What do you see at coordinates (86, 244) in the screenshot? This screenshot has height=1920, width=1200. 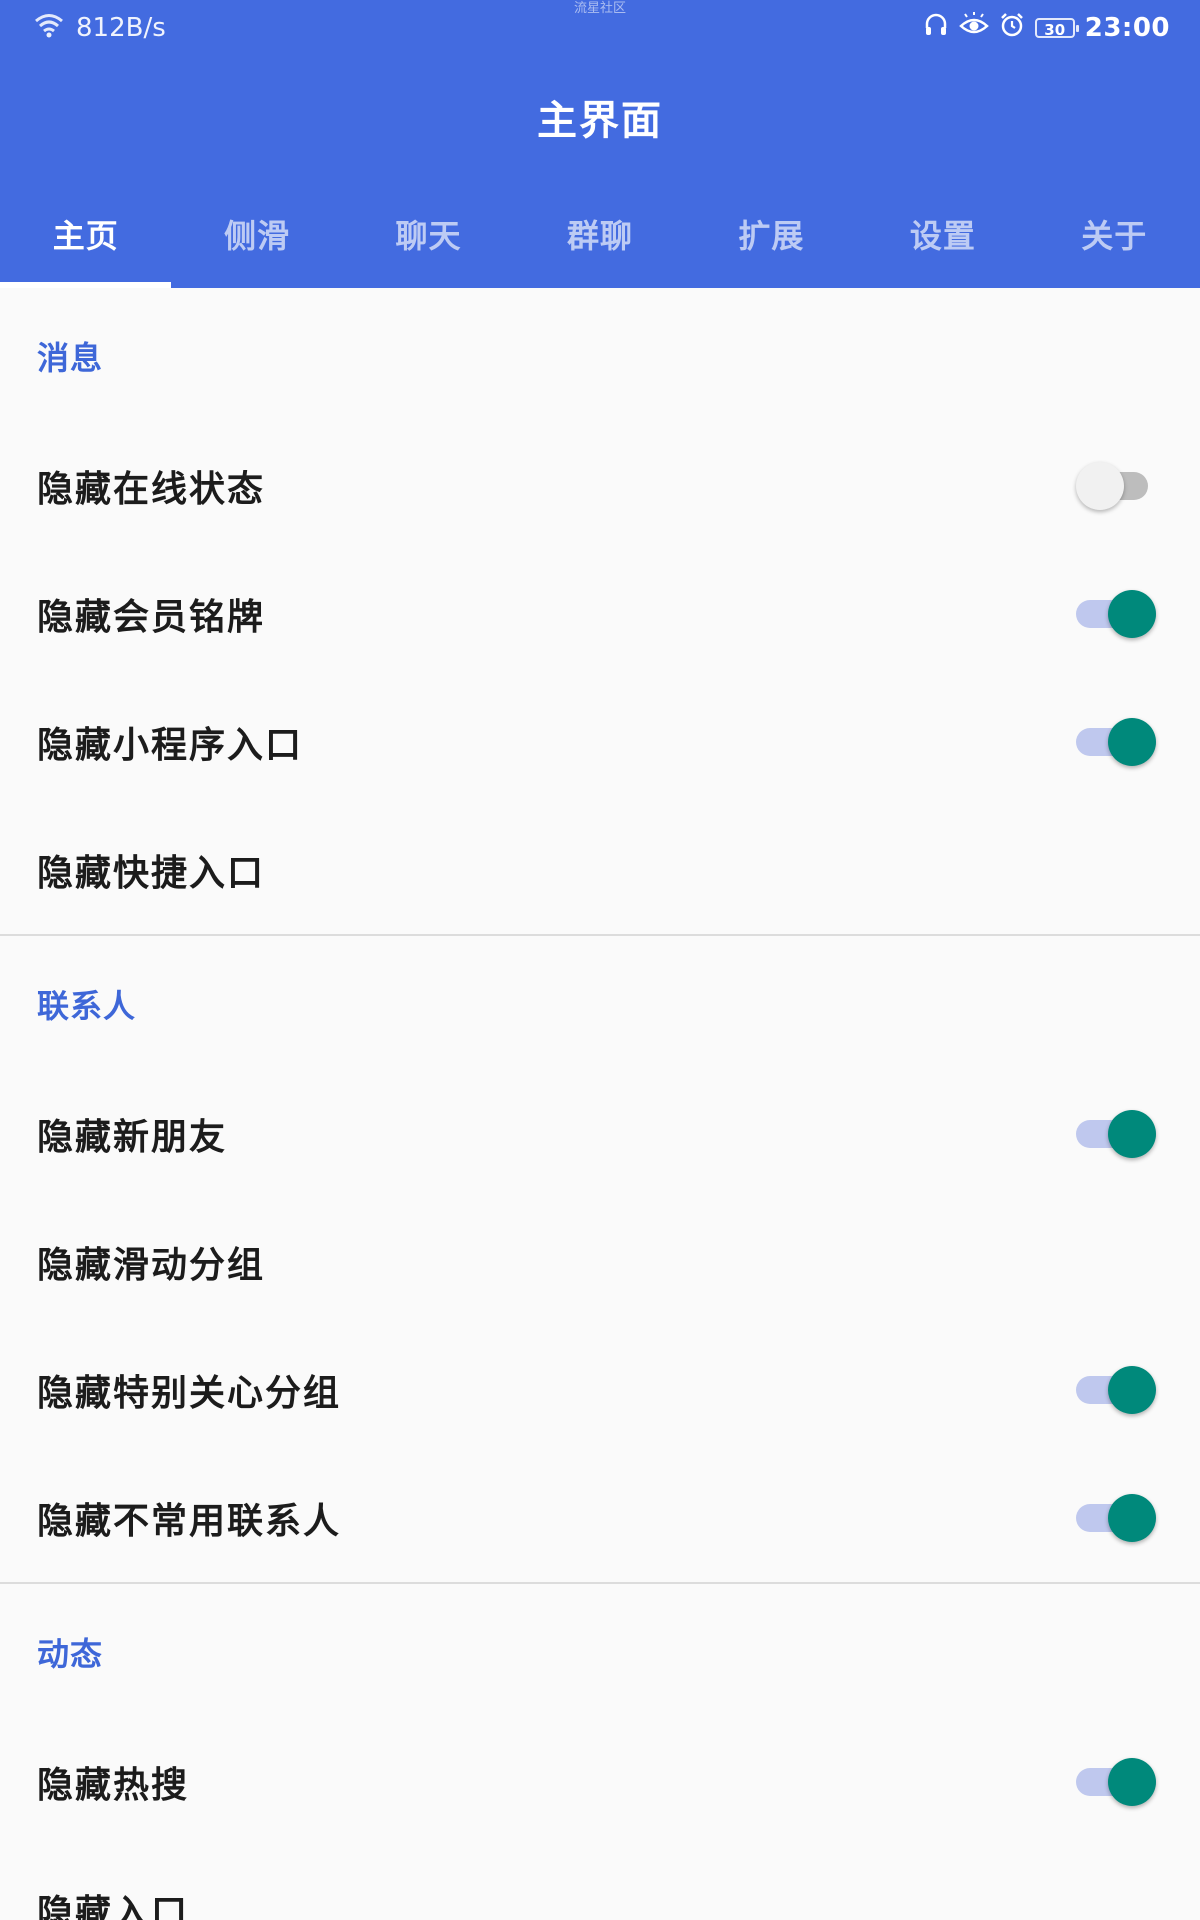 I see `tab-home: 主页` at bounding box center [86, 244].